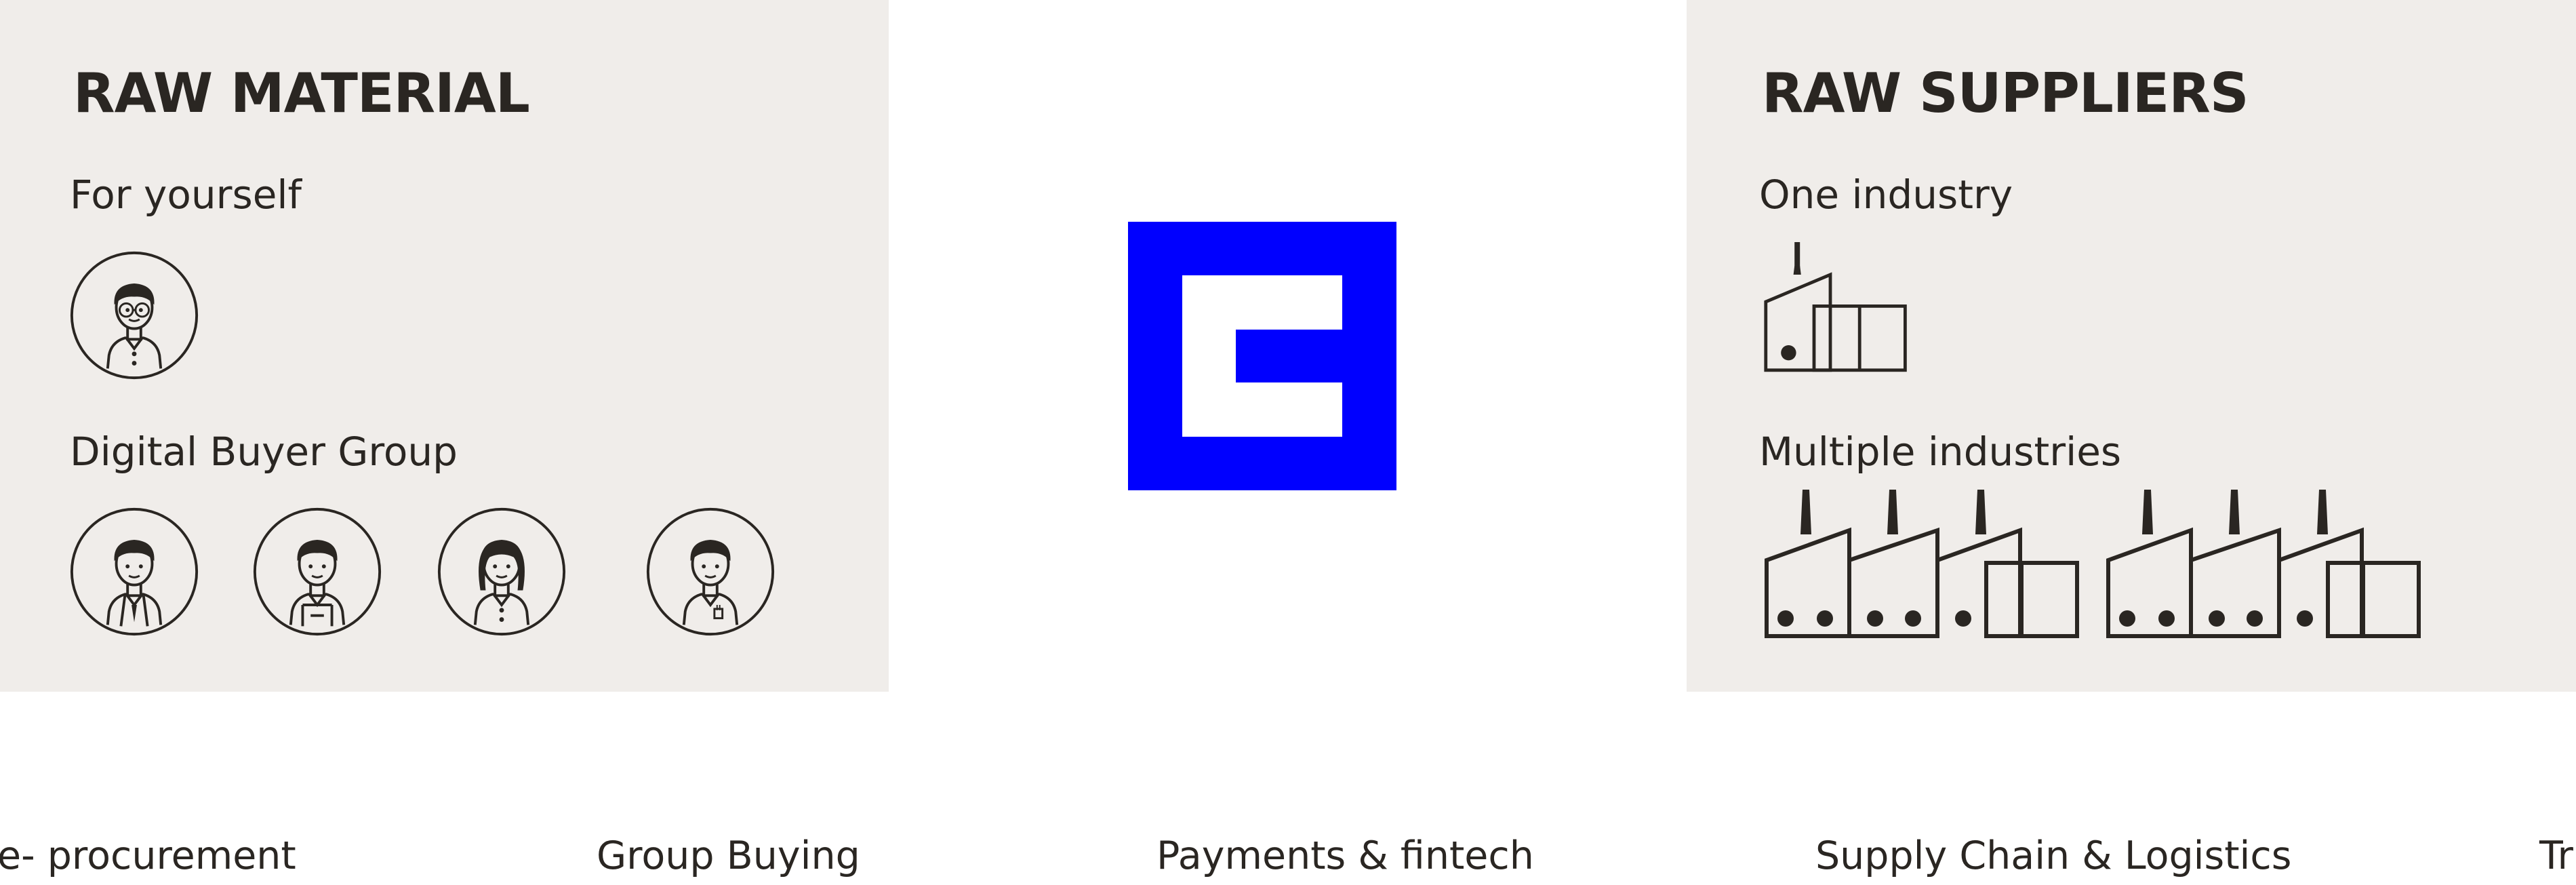 This screenshot has width=2576, height=885. Describe the element at coordinates (1940, 452) in the screenshot. I see `multiple-industries-label: Multiple industries` at that location.